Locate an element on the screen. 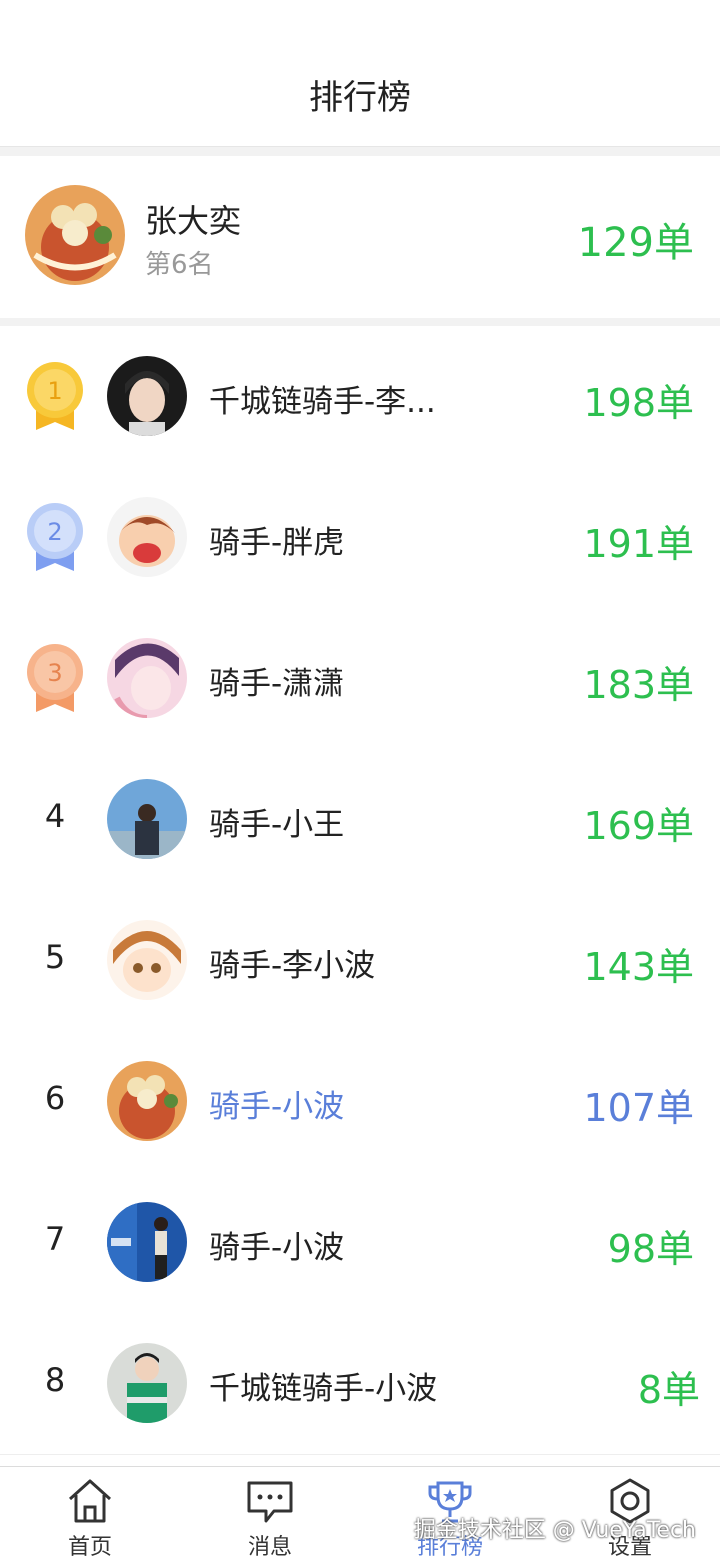 The image size is (720, 1563). ranking-row: 8 千城链骑手-小波 8单 is located at coordinates (360, 1384).